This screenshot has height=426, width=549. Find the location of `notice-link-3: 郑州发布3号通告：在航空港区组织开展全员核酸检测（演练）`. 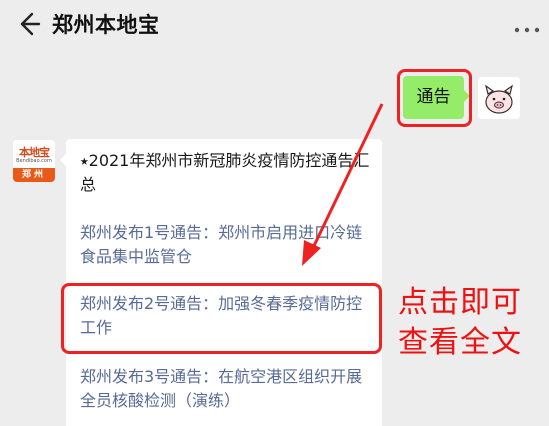

notice-link-3: 郑州发布3号通告：在航空港区组织开展全员核酸检测（演练） is located at coordinates (225, 389).